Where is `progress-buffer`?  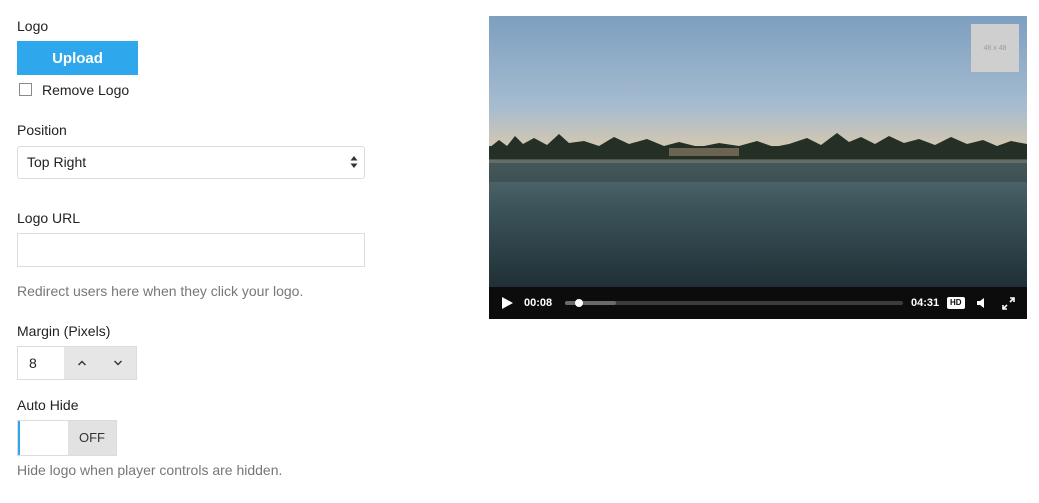 progress-buffer is located at coordinates (590, 303).